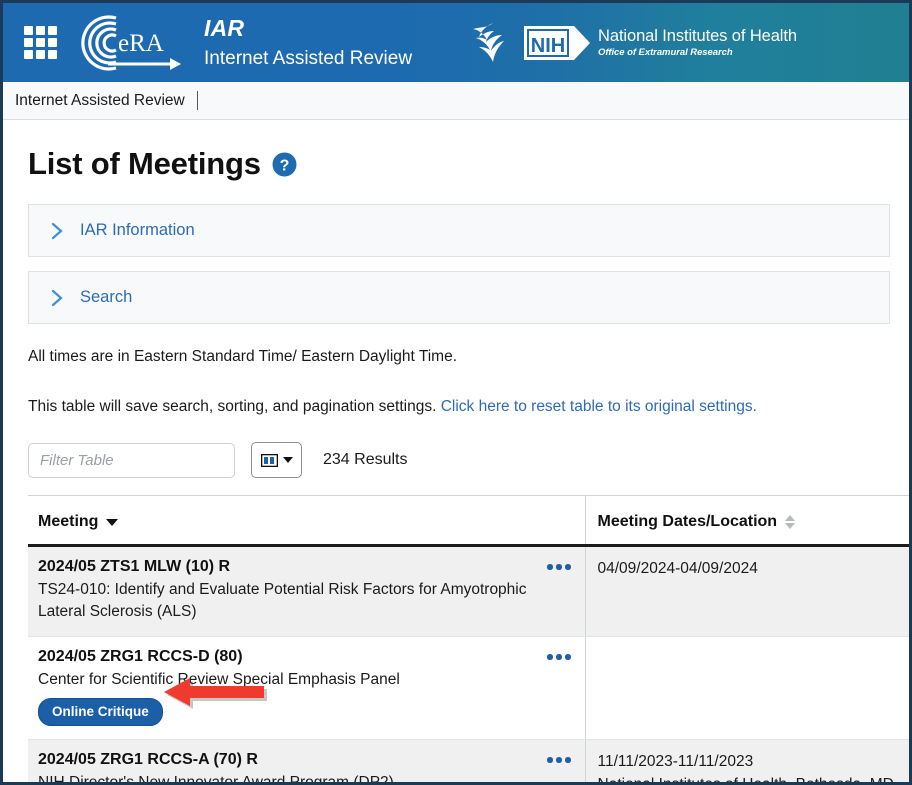 Image resolution: width=912 pixels, height=785 pixels. Describe the element at coordinates (40, 42) in the screenshot. I see `apps-grid-icon` at that location.